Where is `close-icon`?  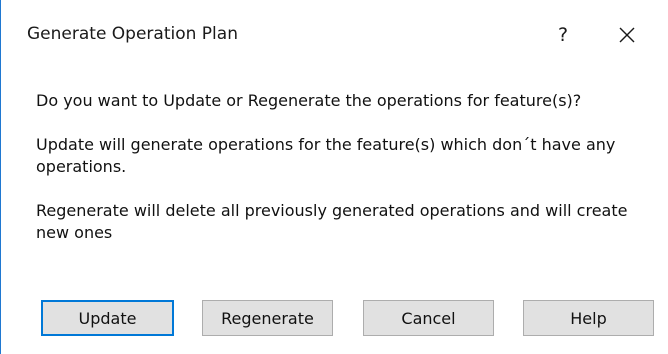 close-icon is located at coordinates (627, 35).